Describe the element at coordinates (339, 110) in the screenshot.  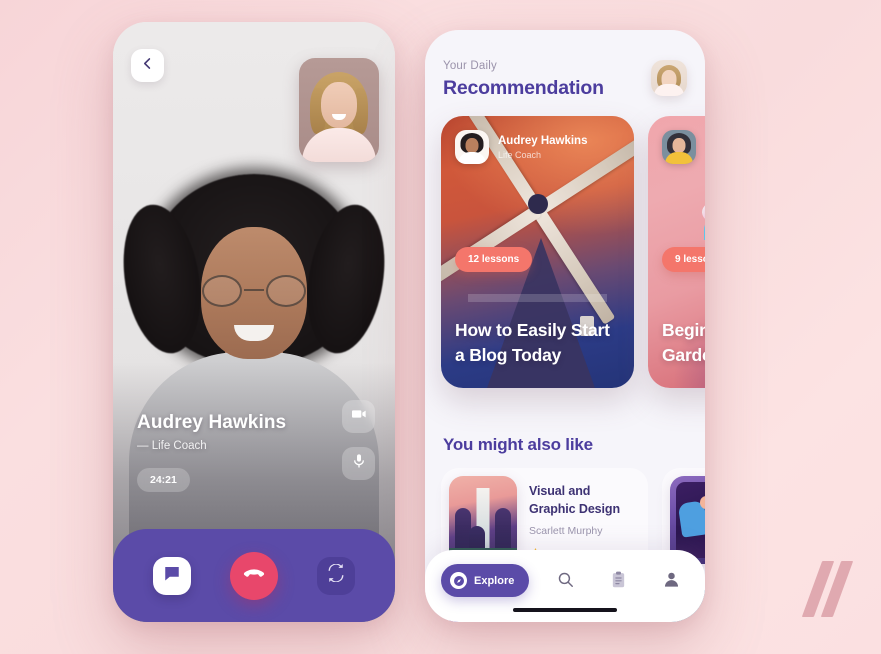
I see `self-video-preview` at that location.